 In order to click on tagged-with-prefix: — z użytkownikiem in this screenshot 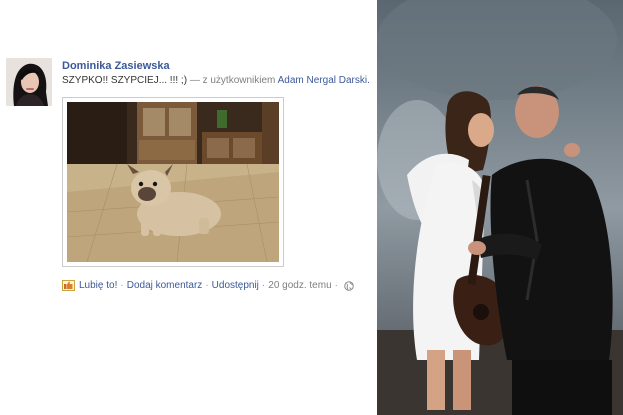, I will do `click(232, 80)`.